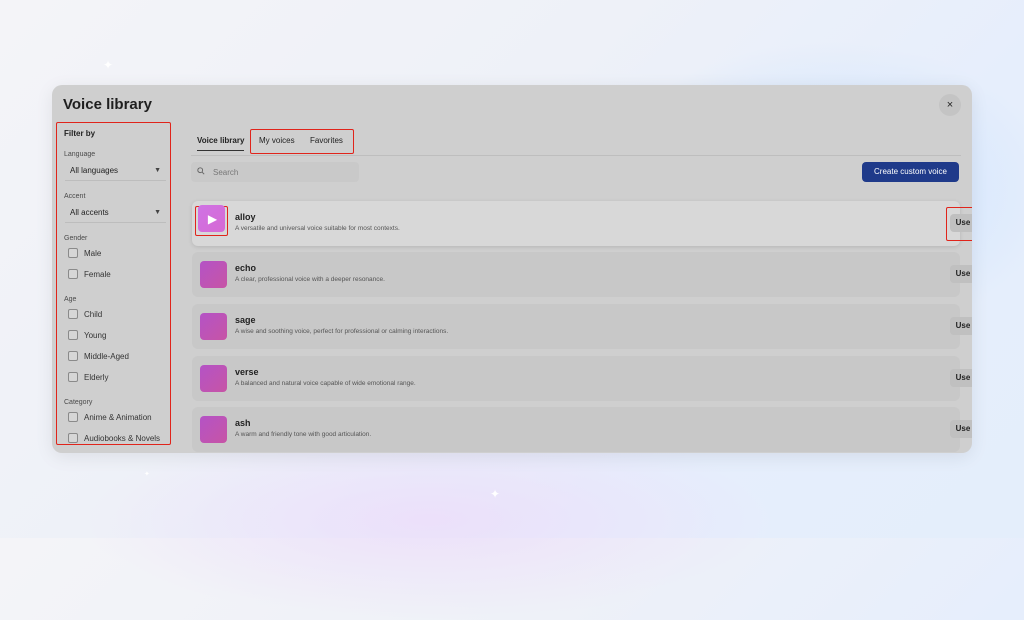  What do you see at coordinates (75, 196) in the screenshot?
I see `accent-label: Accent` at bounding box center [75, 196].